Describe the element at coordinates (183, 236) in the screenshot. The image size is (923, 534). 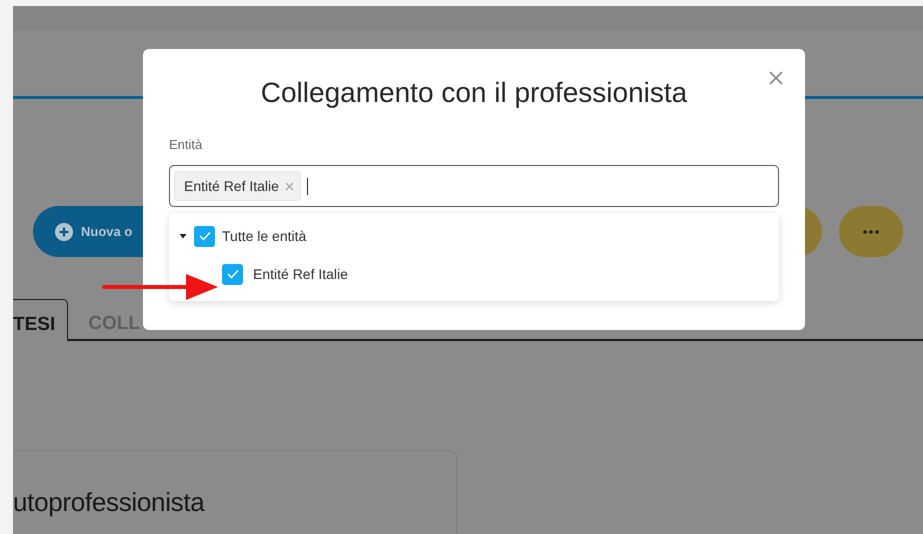
I see `expand-caret-icon` at that location.